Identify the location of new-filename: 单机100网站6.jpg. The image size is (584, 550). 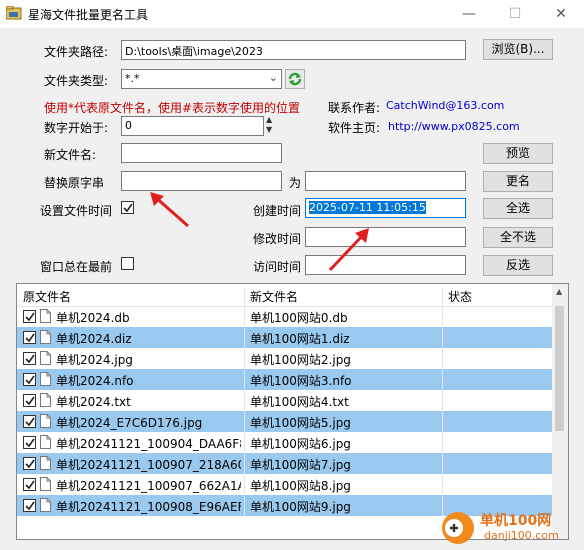
(300, 444).